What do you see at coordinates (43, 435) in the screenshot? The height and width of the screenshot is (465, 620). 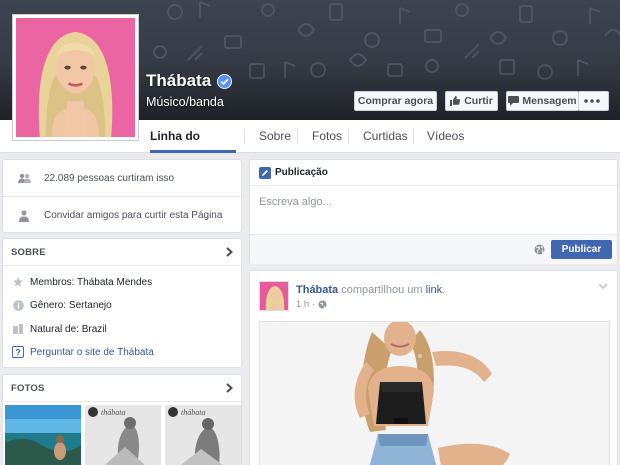 I see `photo-thumbnail-beach` at bounding box center [43, 435].